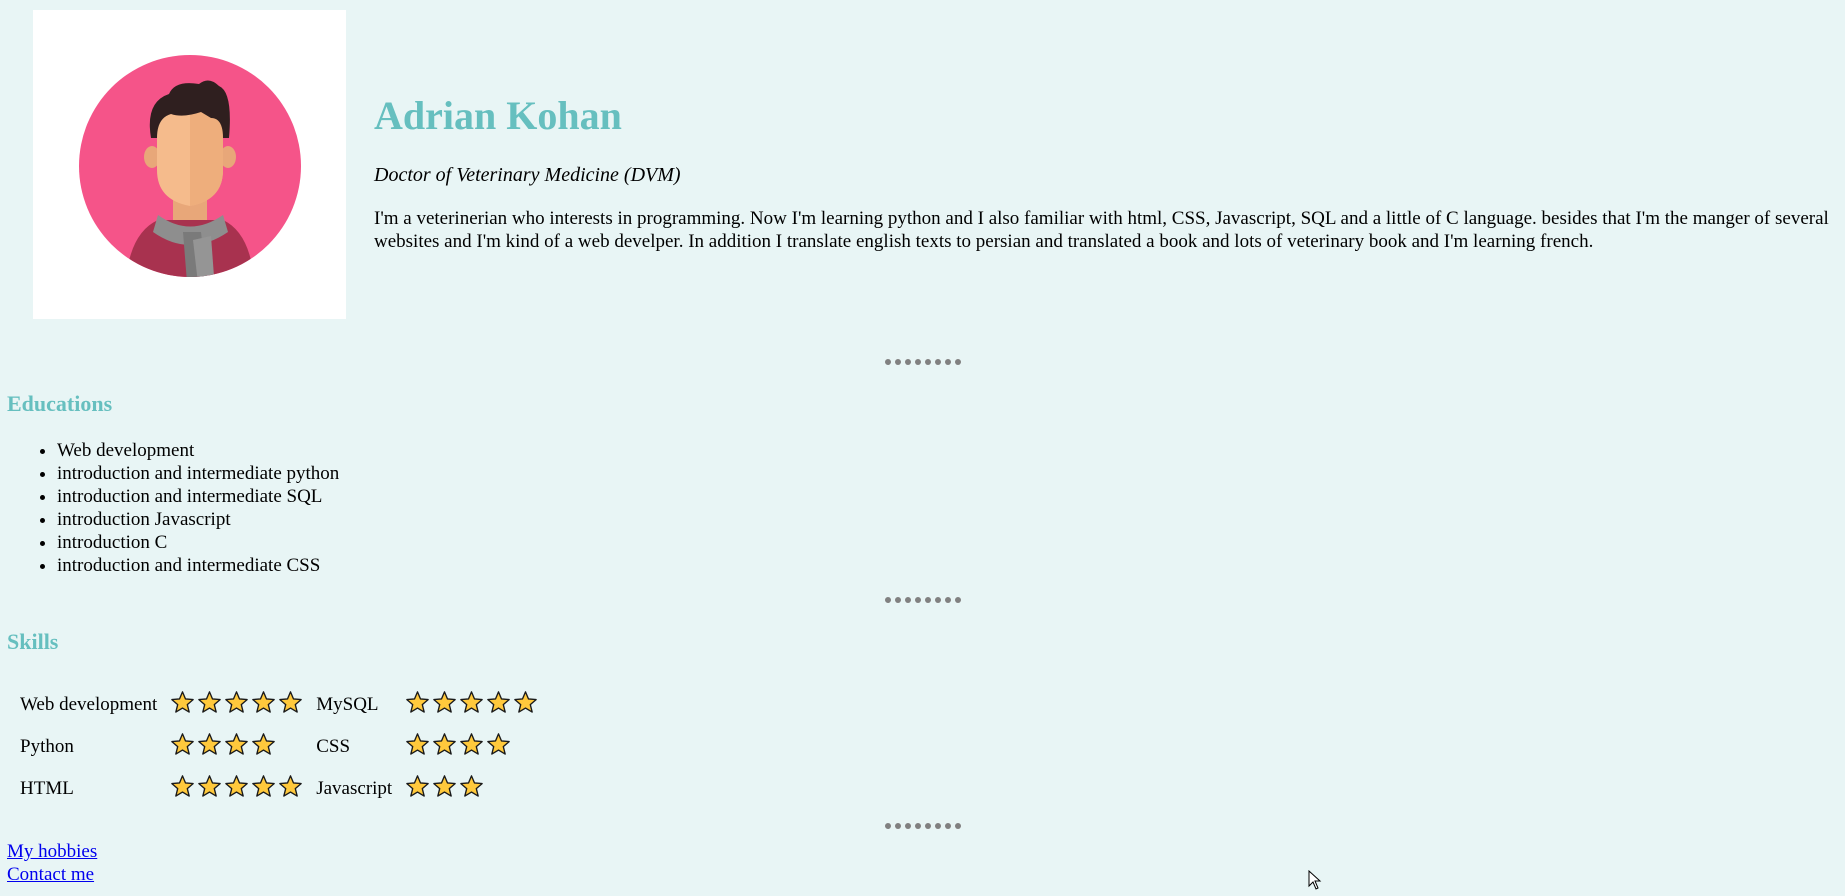 The width and height of the screenshot is (1845, 896). I want to click on skill-name: Web development, so click(89, 704).